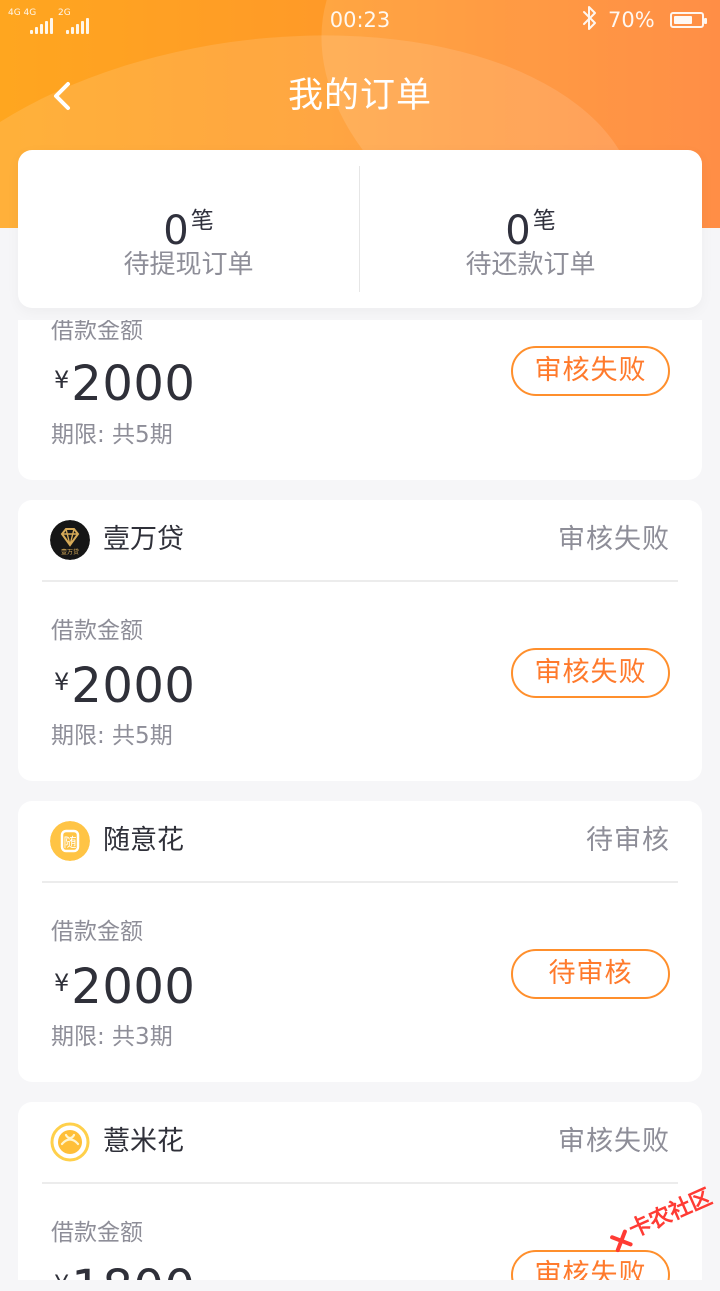 This screenshot has height=1291, width=720. I want to click on battery-icon, so click(688, 20).